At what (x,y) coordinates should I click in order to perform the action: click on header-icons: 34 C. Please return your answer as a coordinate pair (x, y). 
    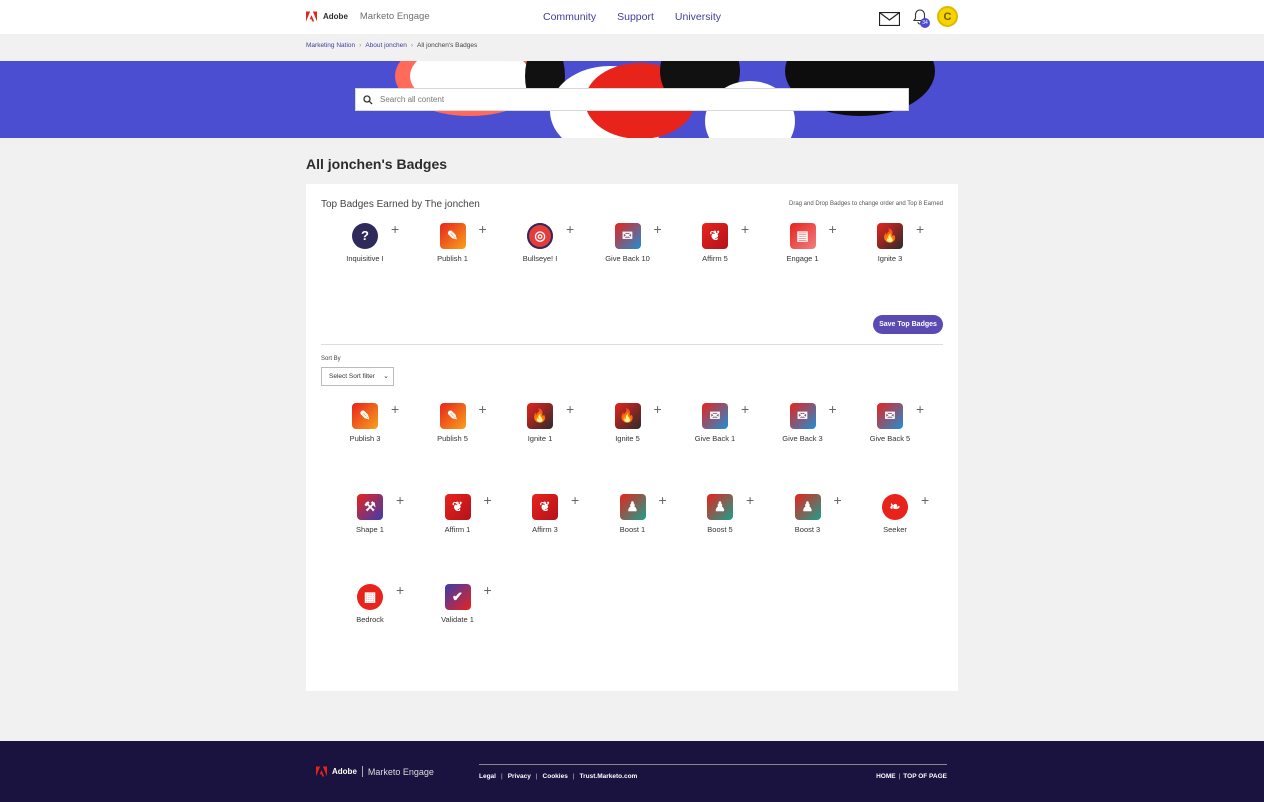
    Looking at the image, I should click on (918, 17).